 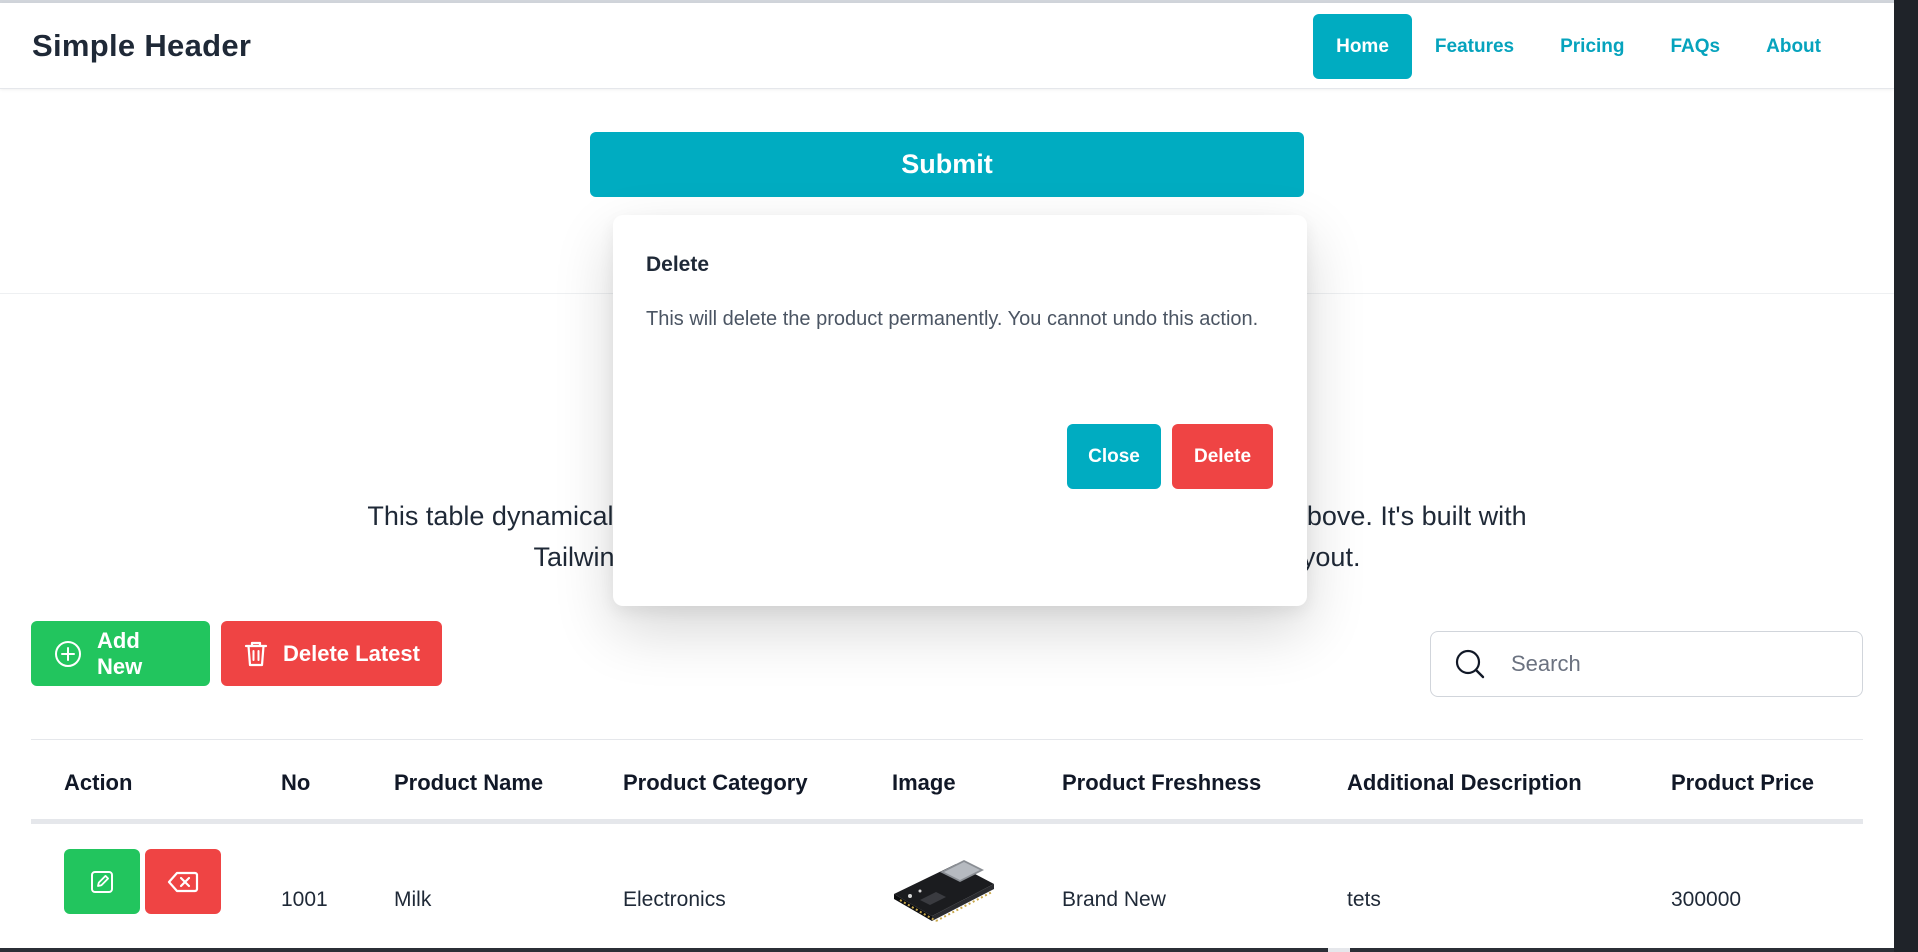 I want to click on main-nav: Home Features Pricing FAQs About, so click(x=1578, y=46).